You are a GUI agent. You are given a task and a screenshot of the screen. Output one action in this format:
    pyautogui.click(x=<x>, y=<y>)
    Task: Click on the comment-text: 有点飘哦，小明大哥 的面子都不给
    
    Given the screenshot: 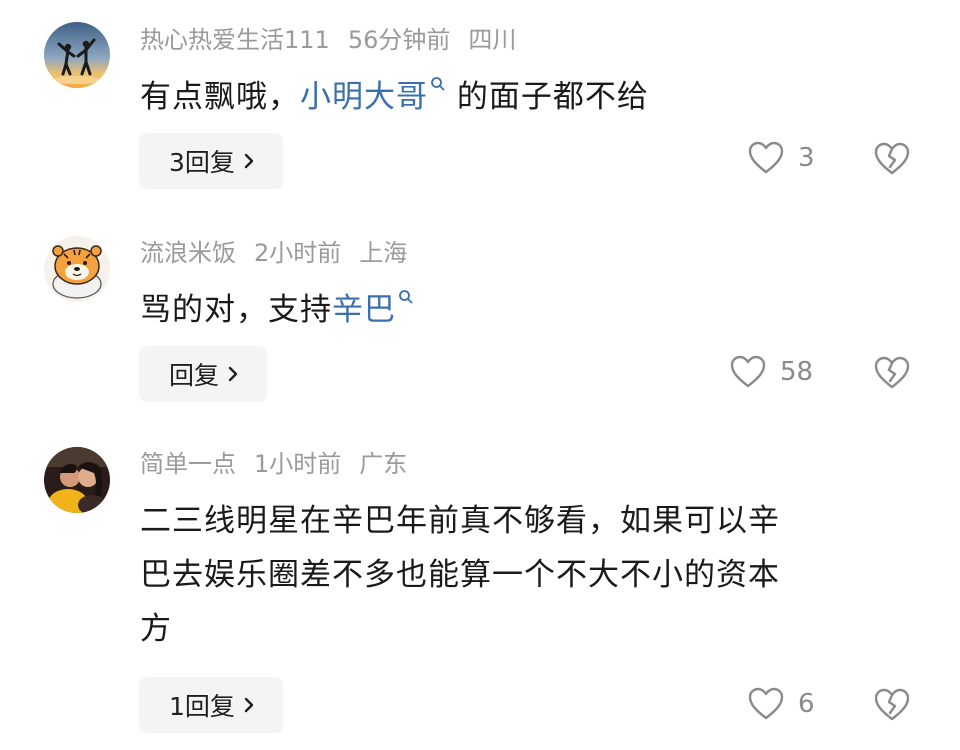 What is the action you would take?
    pyautogui.click(x=520, y=97)
    